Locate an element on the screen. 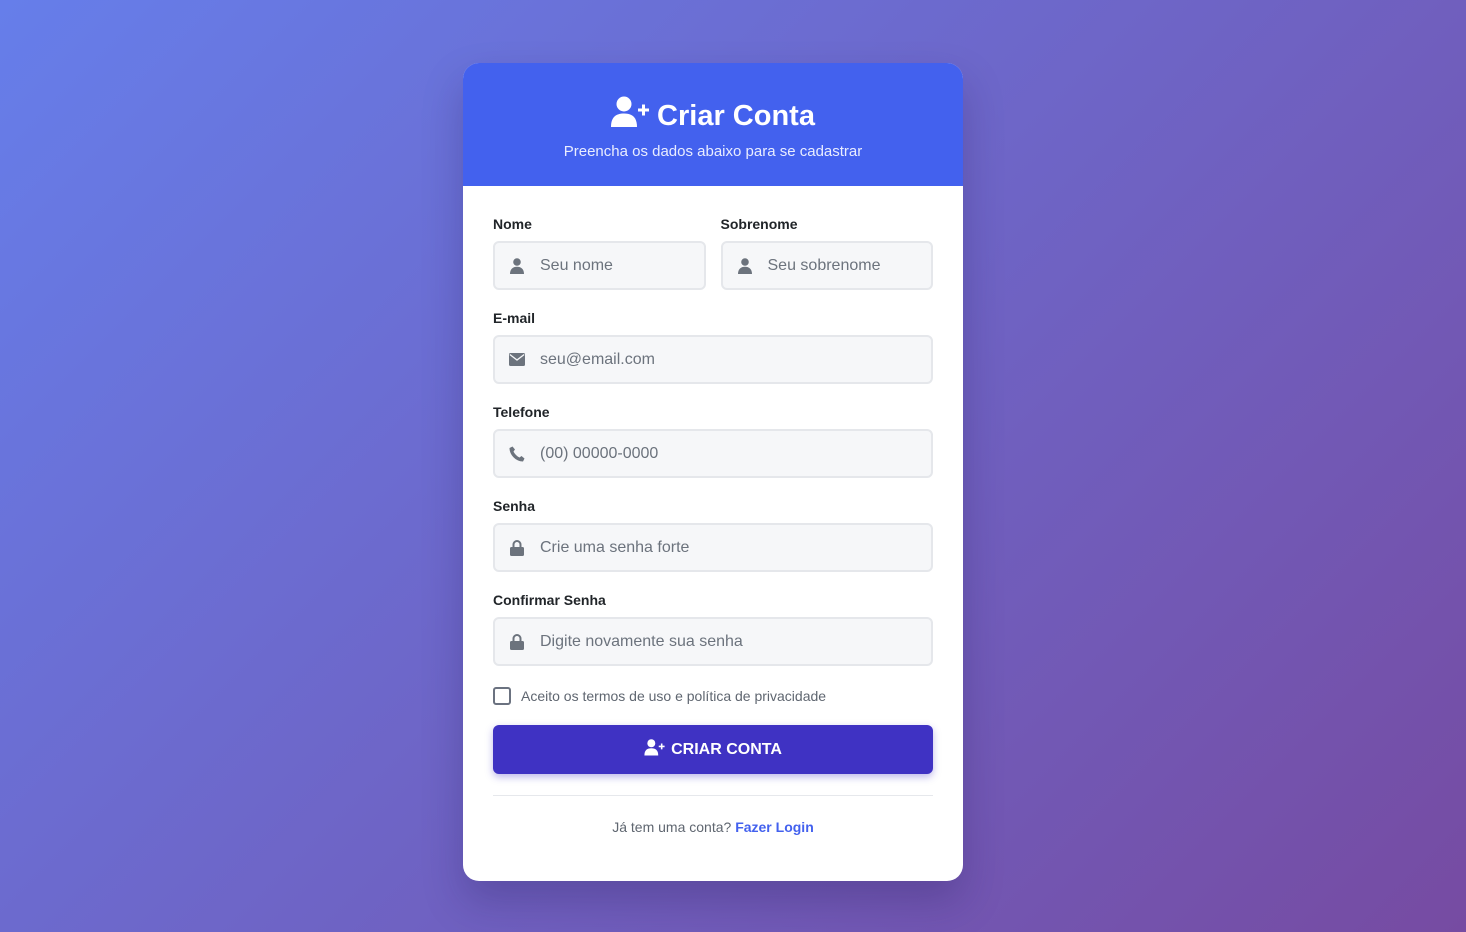 The height and width of the screenshot is (932, 1466). first-name-group: Nome is located at coordinates (599, 253).